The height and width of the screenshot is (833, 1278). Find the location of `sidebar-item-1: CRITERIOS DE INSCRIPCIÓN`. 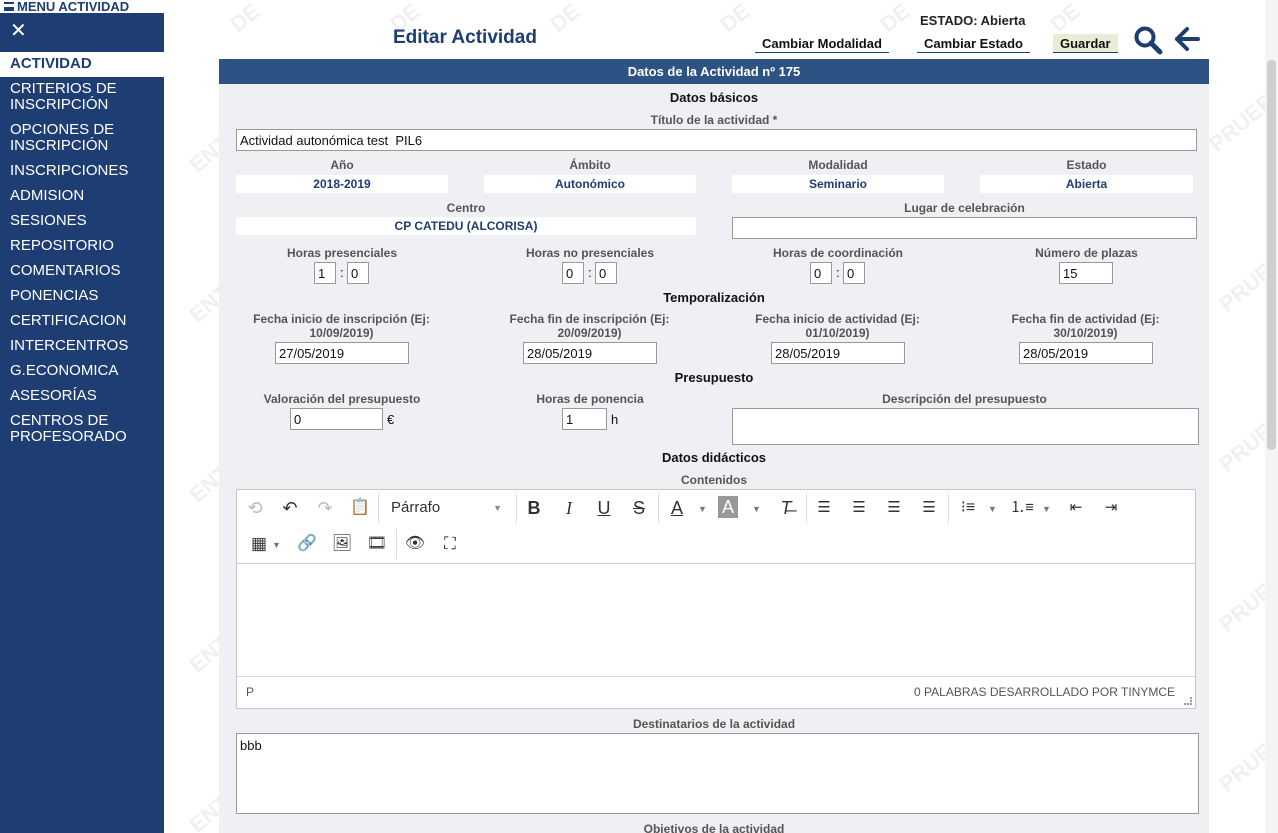

sidebar-item-1: CRITERIOS DE INSCRIPCIÓN is located at coordinates (82, 97).